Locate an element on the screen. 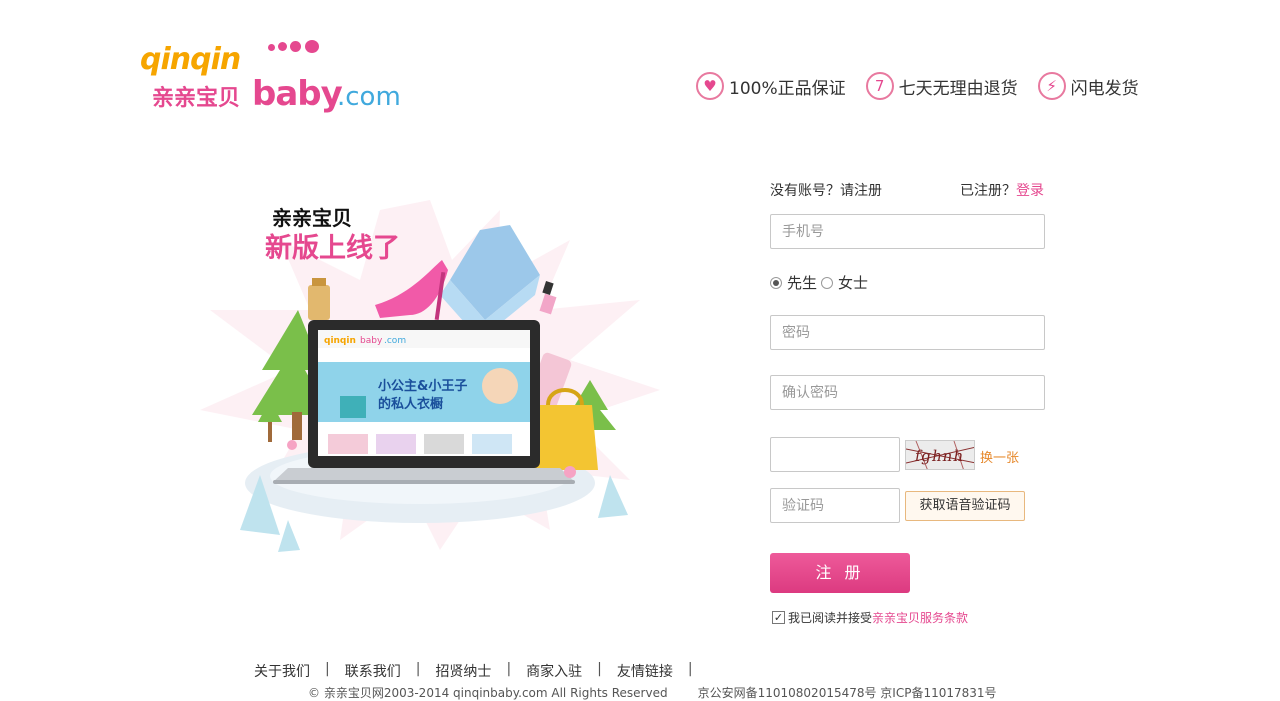  gender-female-radio is located at coordinates (827, 282).